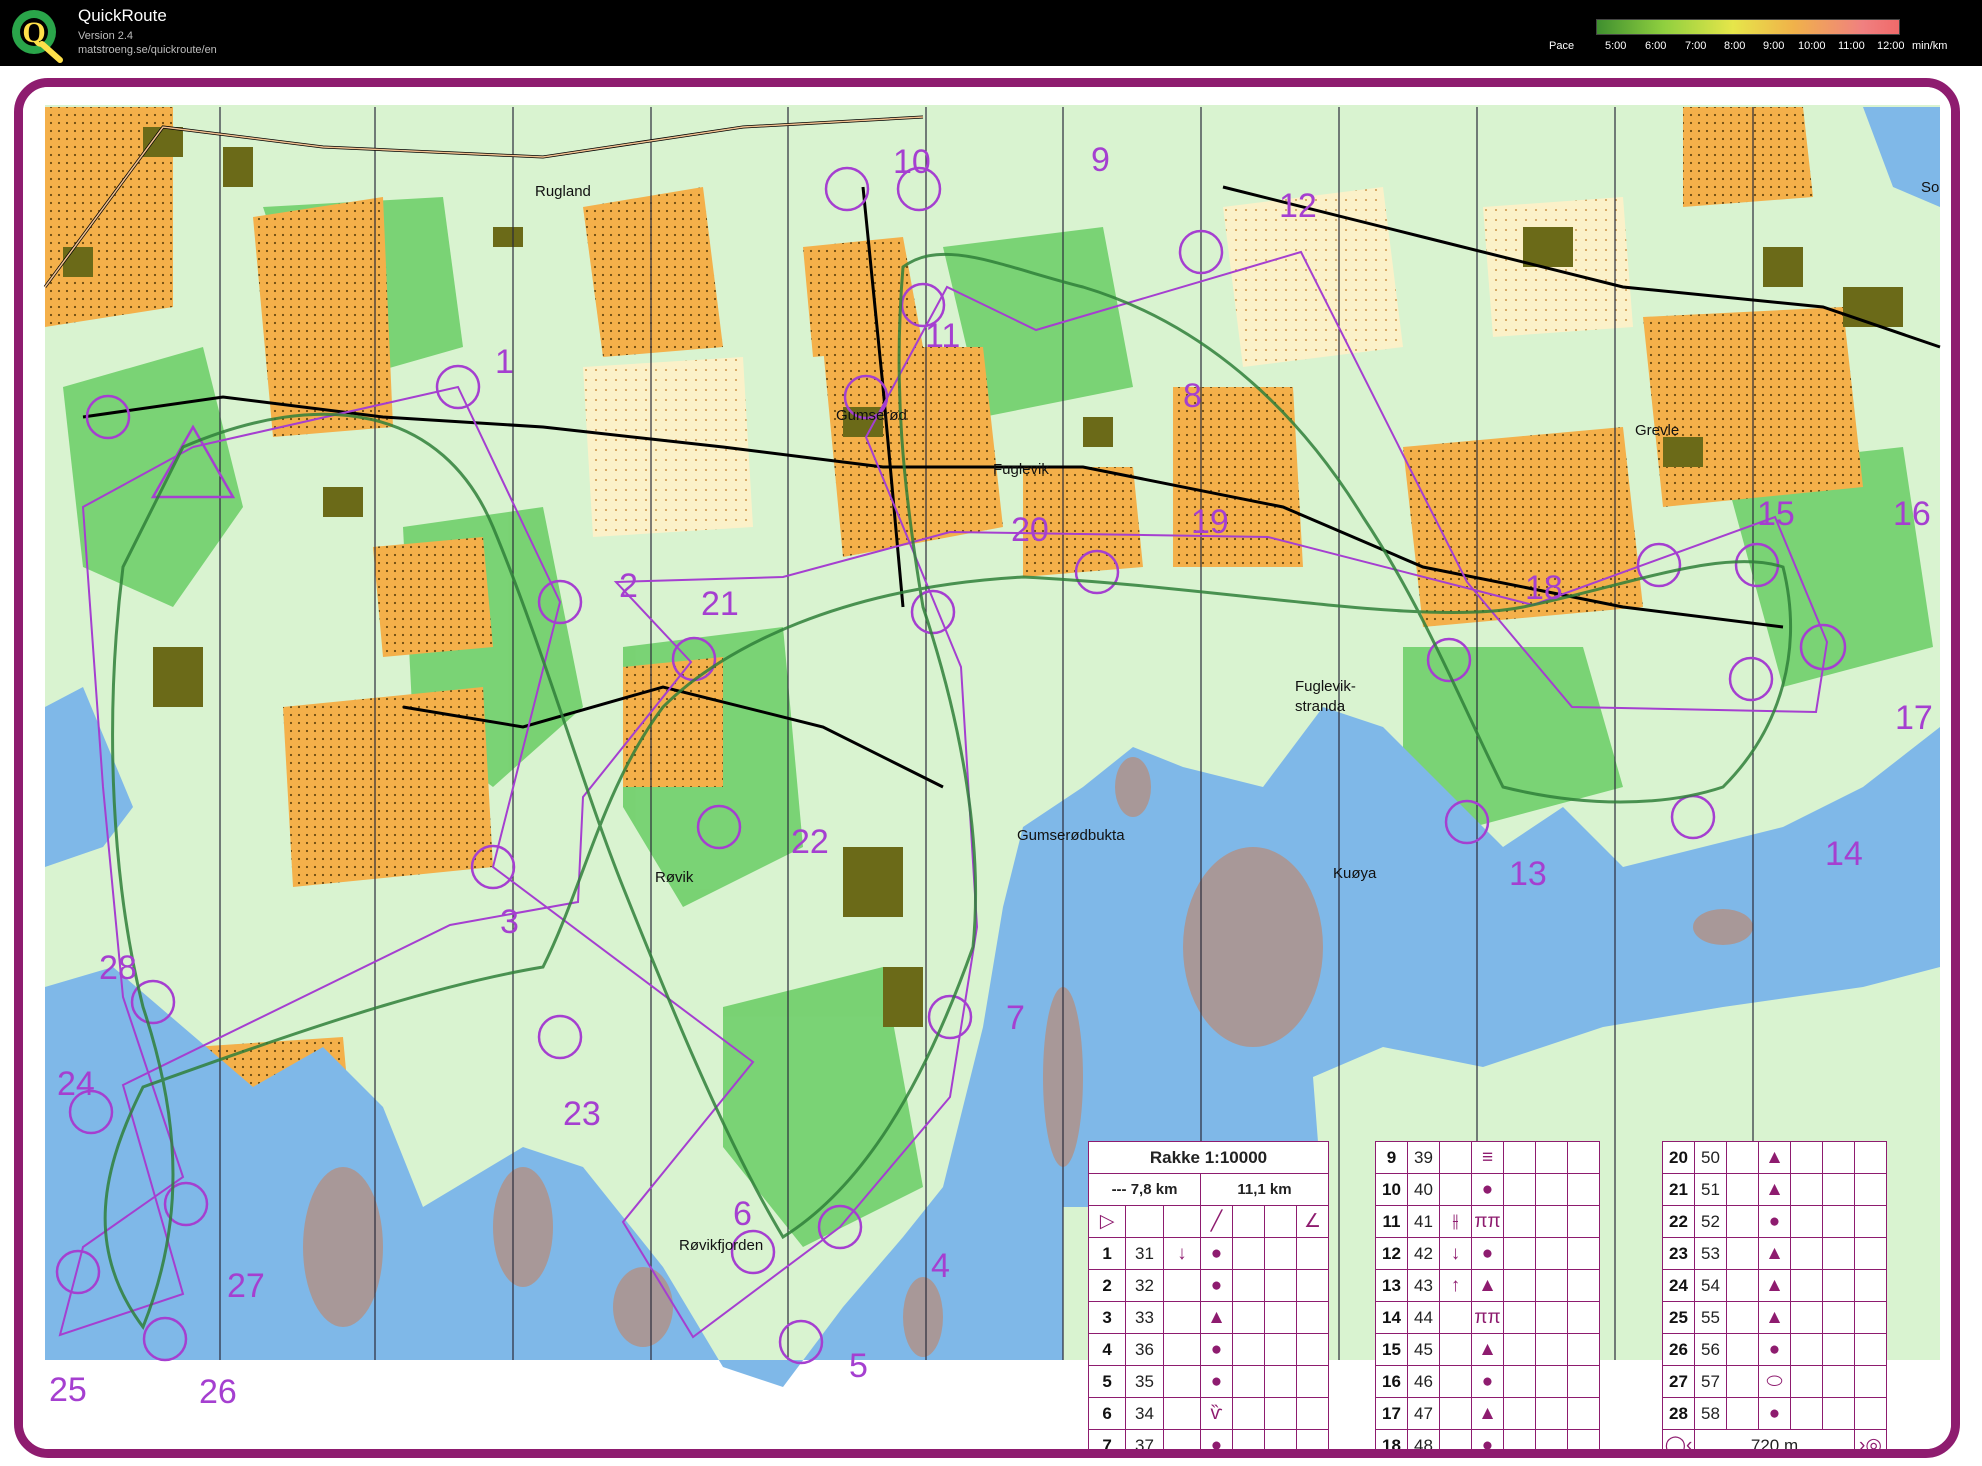 The width and height of the screenshot is (1982, 1466). Describe the element at coordinates (1208, 1413) in the screenshot. I see `control-row: 6 34 ѷ` at that location.